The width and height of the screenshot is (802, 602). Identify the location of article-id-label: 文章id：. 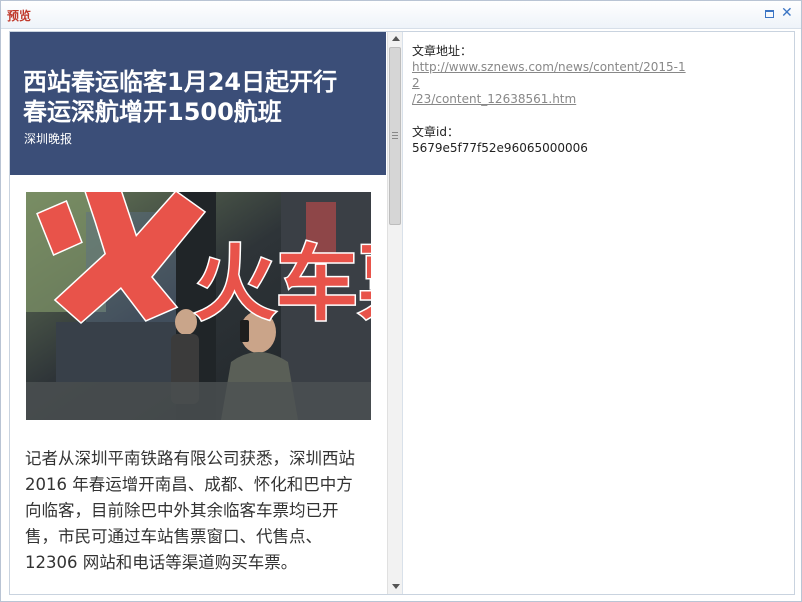
(435, 132).